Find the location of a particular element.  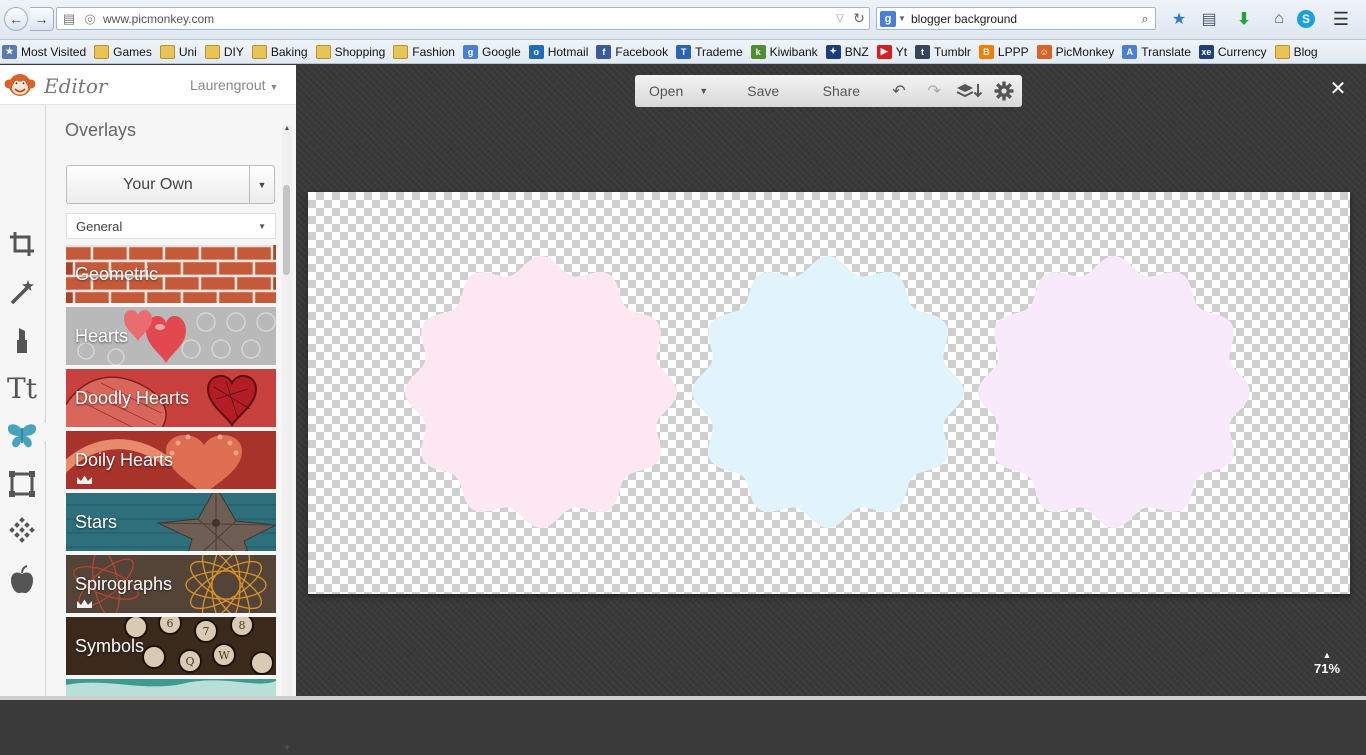

trademe-icon: T is located at coordinates (684, 51).